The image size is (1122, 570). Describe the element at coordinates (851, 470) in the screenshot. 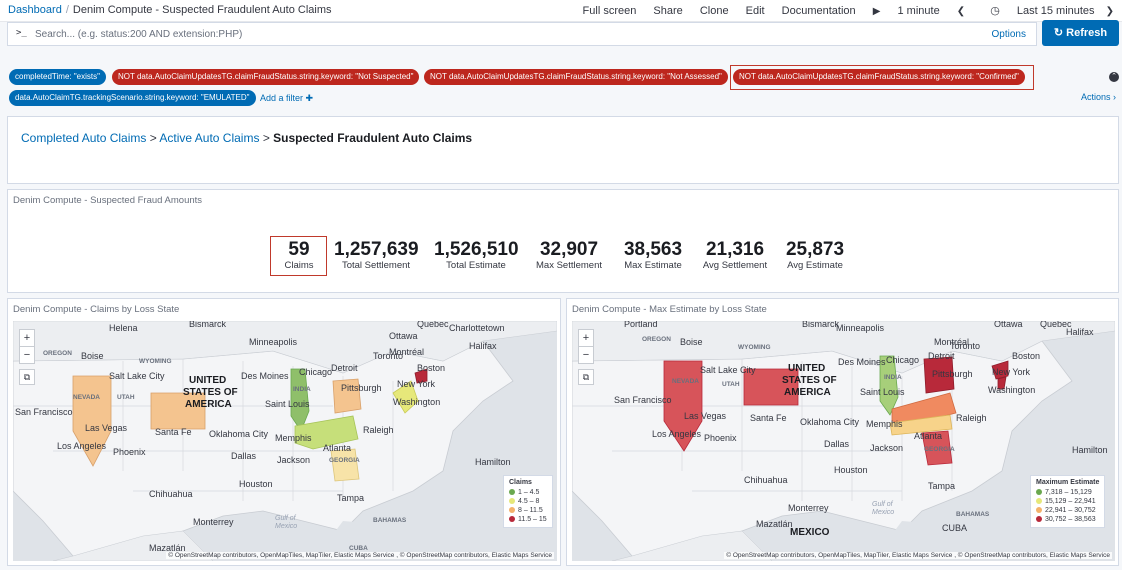

I see `map-label: Houston` at that location.